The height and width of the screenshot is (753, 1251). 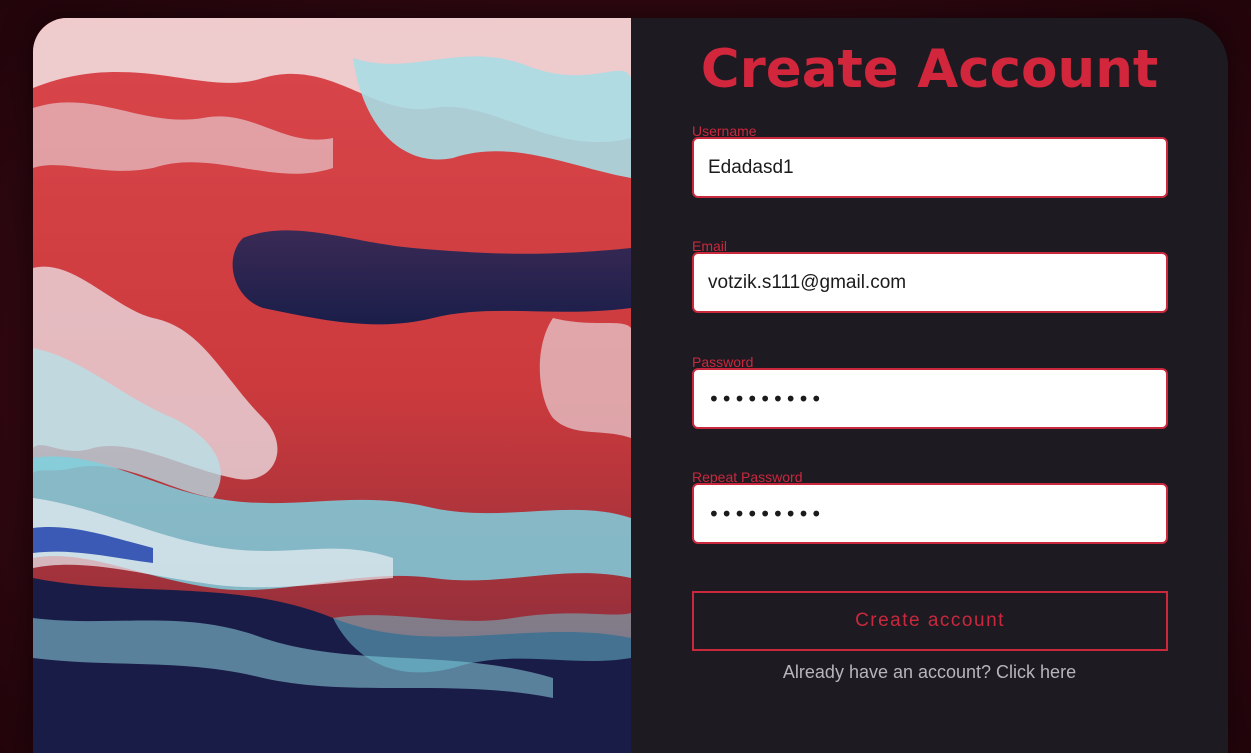 I want to click on login-link: Already have an account? Click here, so click(x=929, y=672).